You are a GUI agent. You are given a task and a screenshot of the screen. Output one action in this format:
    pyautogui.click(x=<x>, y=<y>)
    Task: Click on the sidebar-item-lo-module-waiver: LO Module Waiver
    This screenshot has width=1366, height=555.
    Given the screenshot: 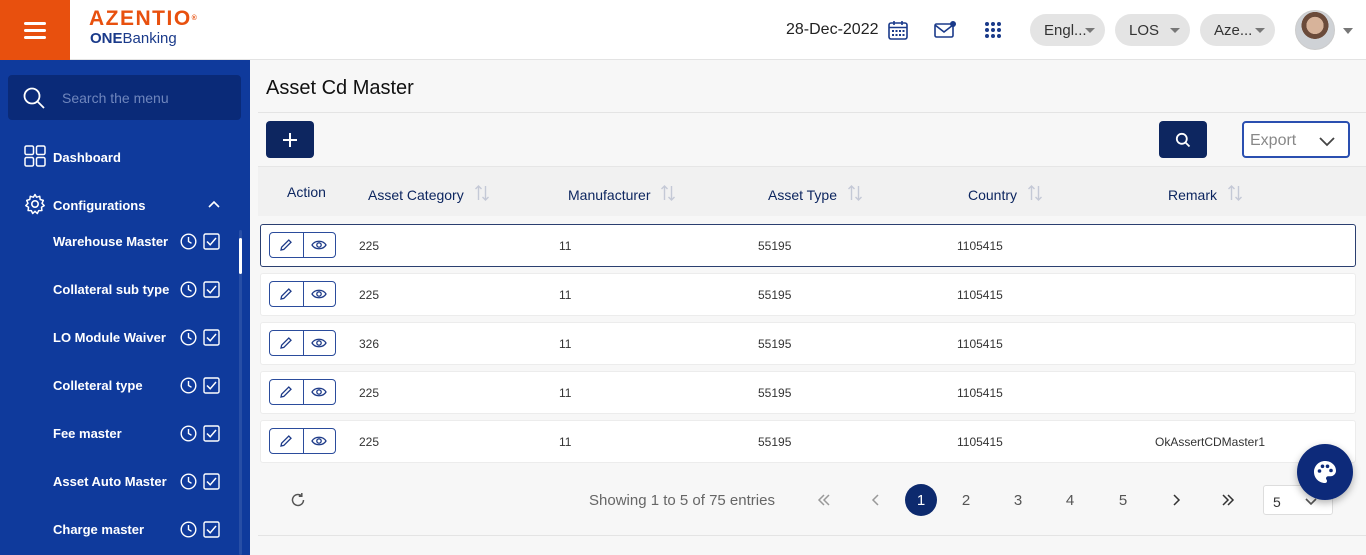 What is the action you would take?
    pyautogui.click(x=118, y=338)
    